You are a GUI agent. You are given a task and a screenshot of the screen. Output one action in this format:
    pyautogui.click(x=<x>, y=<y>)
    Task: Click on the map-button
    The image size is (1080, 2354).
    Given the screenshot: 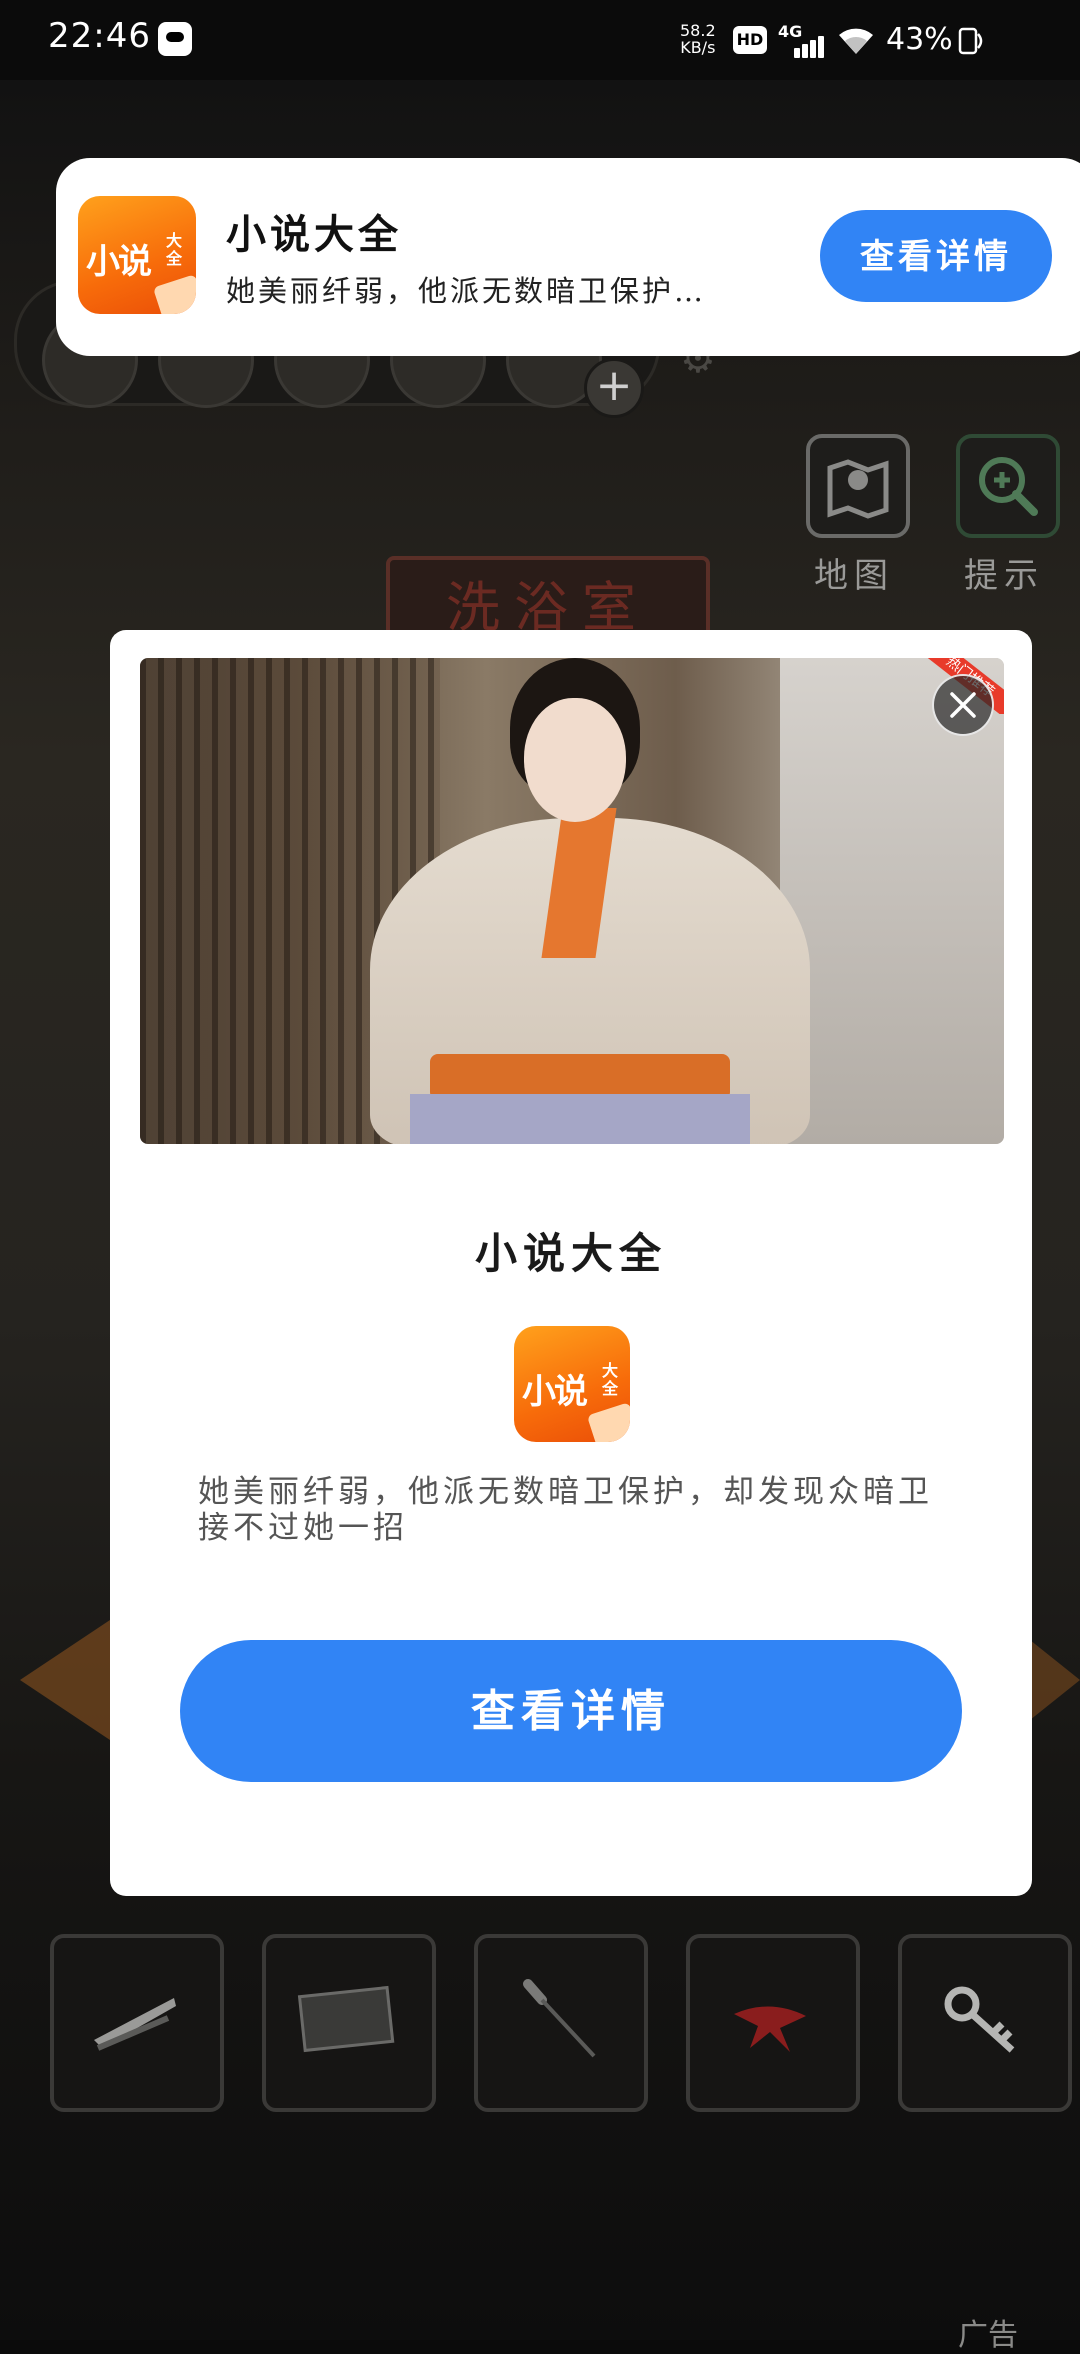 What is the action you would take?
    pyautogui.click(x=858, y=486)
    